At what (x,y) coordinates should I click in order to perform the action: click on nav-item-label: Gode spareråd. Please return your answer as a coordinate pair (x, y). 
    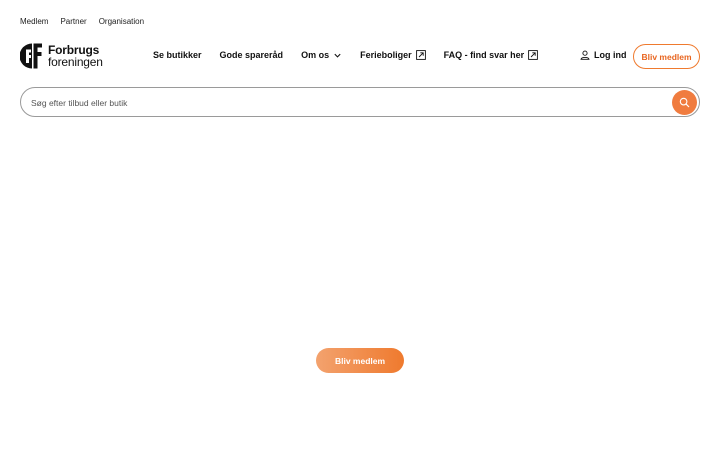
    Looking at the image, I should click on (251, 55).